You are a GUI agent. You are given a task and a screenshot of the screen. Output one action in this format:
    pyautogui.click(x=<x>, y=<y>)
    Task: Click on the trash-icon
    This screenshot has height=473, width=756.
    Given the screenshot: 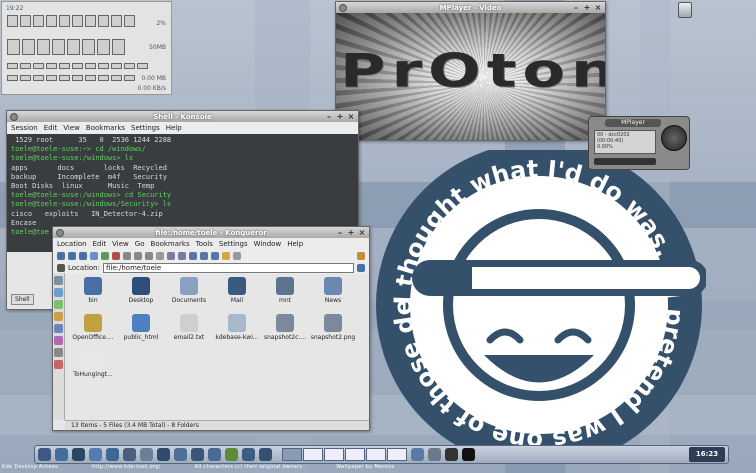 What is the action you would take?
    pyautogui.click(x=685, y=10)
    